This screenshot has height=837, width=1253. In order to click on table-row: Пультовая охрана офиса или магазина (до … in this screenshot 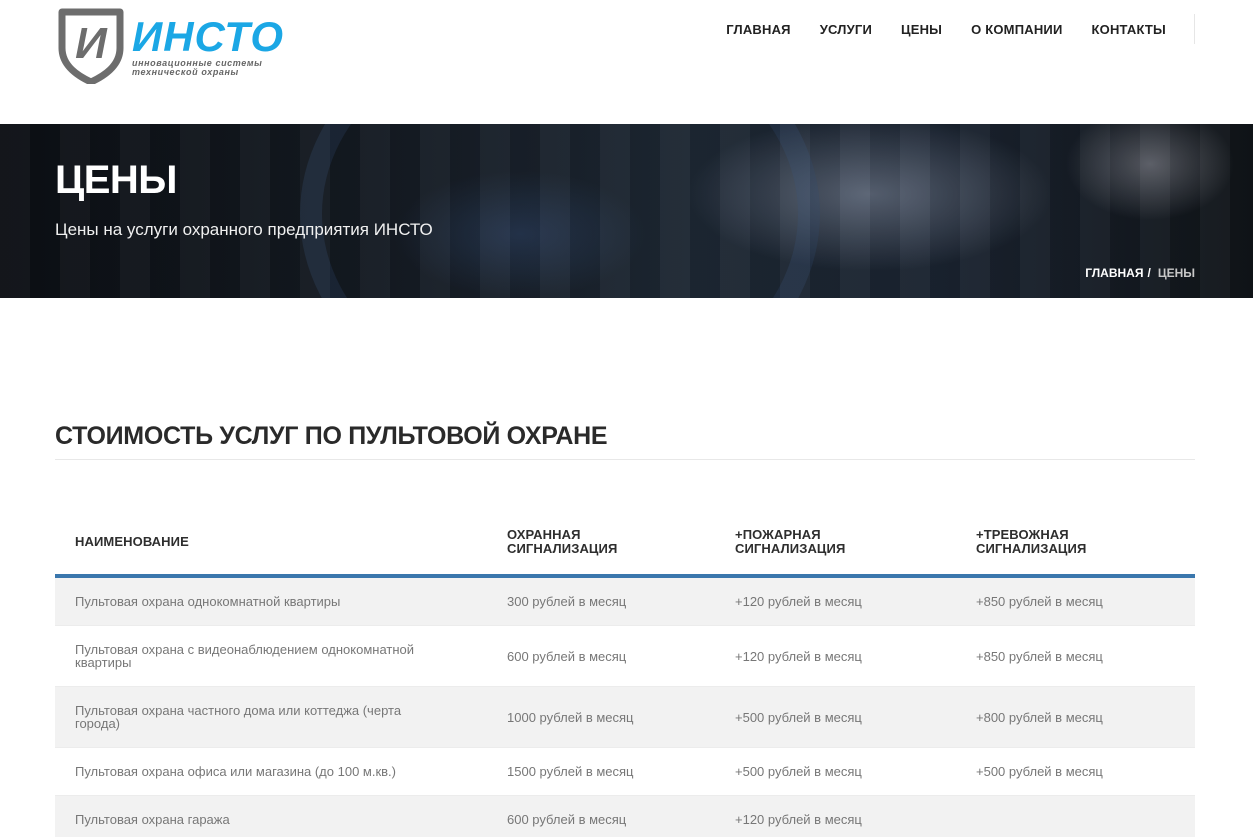, I will do `click(625, 772)`.